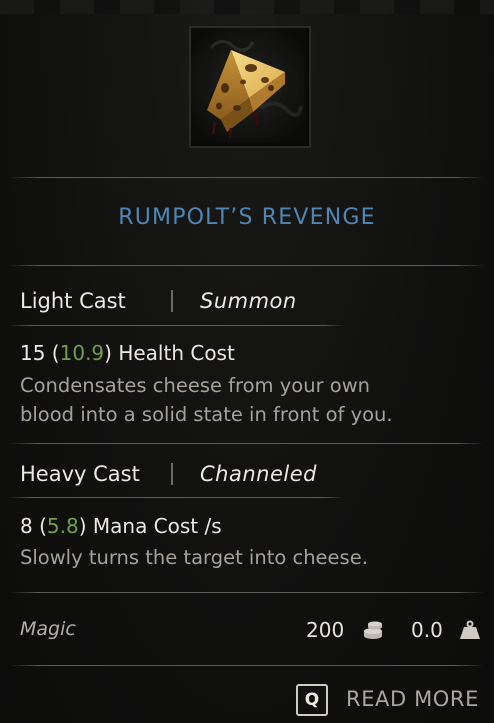 The image size is (494, 723). Describe the element at coordinates (247, 7) in the screenshot. I see `top-edge-decoration` at that location.